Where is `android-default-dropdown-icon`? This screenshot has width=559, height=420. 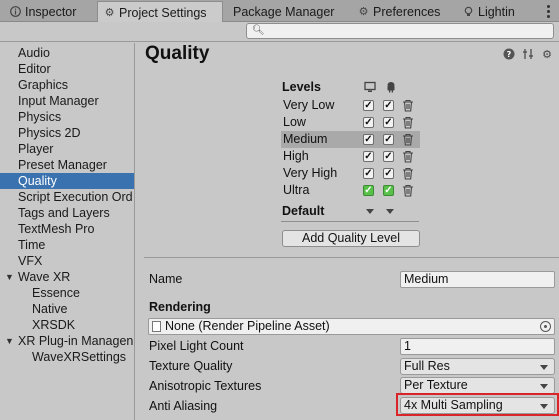 android-default-dropdown-icon is located at coordinates (390, 211).